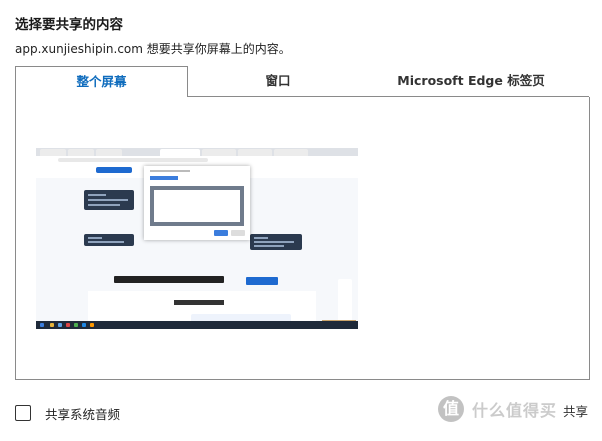 Image resolution: width=602 pixels, height=441 pixels. What do you see at coordinates (278, 80) in the screenshot?
I see `tab-window: 窗口` at bounding box center [278, 80].